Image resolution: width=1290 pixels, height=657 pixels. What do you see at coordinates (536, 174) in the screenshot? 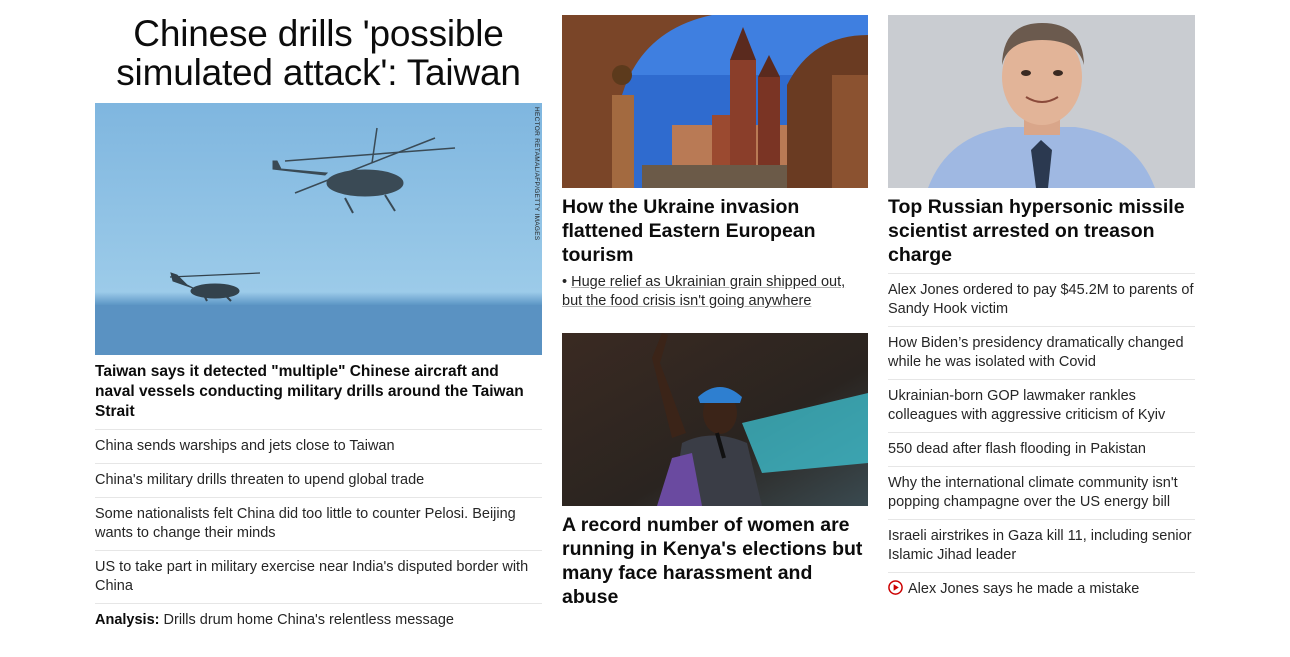
I see `image-credit: HECTOR RETAMAL/AFP/GETTY IMAGES` at bounding box center [536, 174].